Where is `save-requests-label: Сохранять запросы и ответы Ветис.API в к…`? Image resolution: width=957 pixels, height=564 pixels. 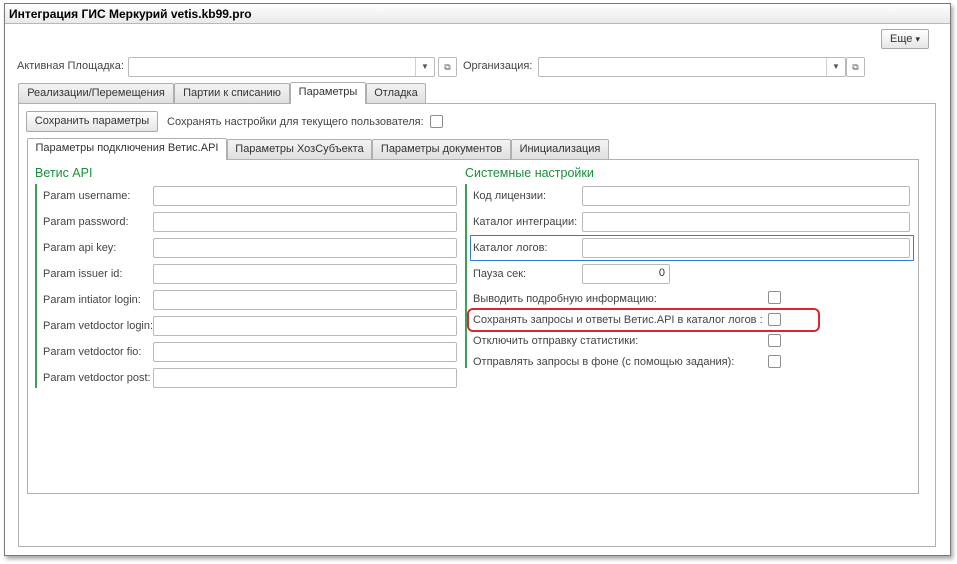 save-requests-label: Сохранять запросы и ответы Ветис.API в к… is located at coordinates (618, 320).